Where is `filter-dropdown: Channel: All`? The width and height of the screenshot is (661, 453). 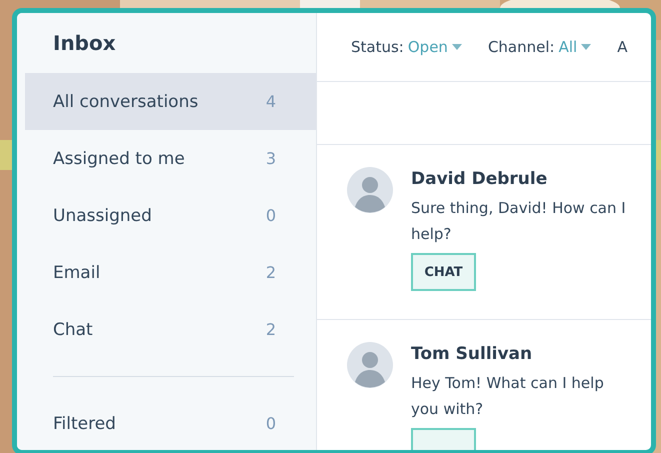
filter-dropdown: Channel: All is located at coordinates (540, 47).